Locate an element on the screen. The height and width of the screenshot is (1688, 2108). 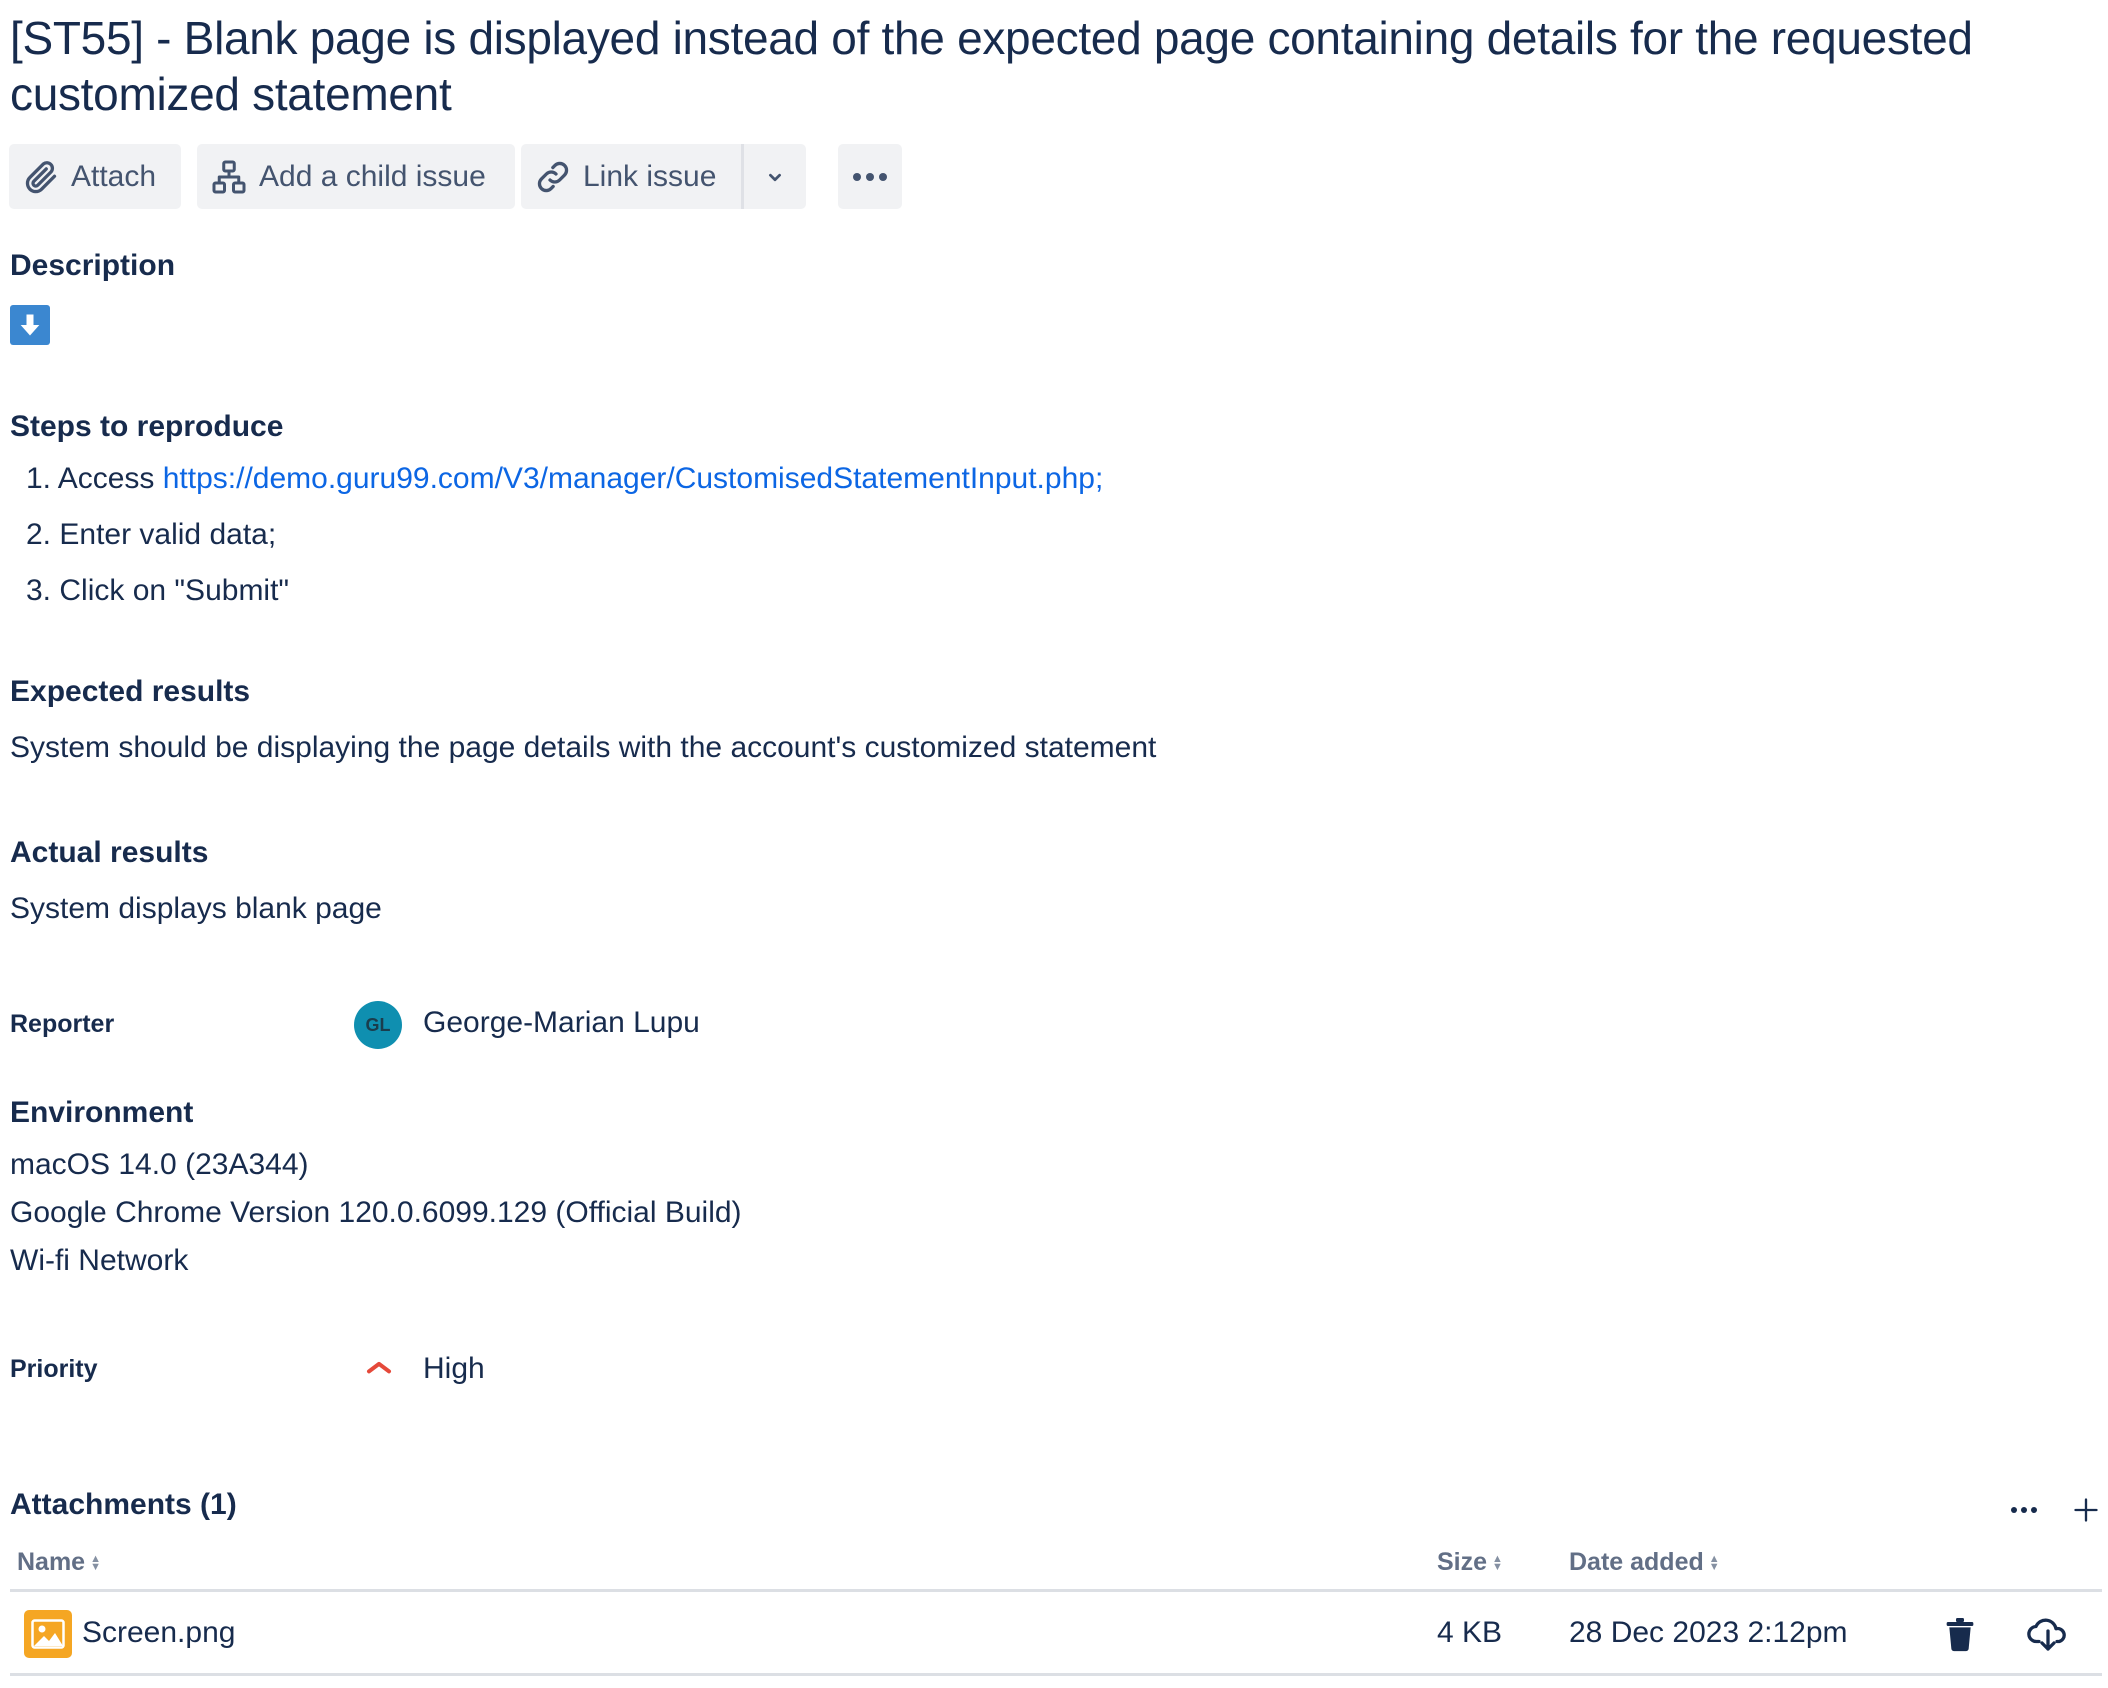
priority-value: High is located at coordinates (454, 1369).